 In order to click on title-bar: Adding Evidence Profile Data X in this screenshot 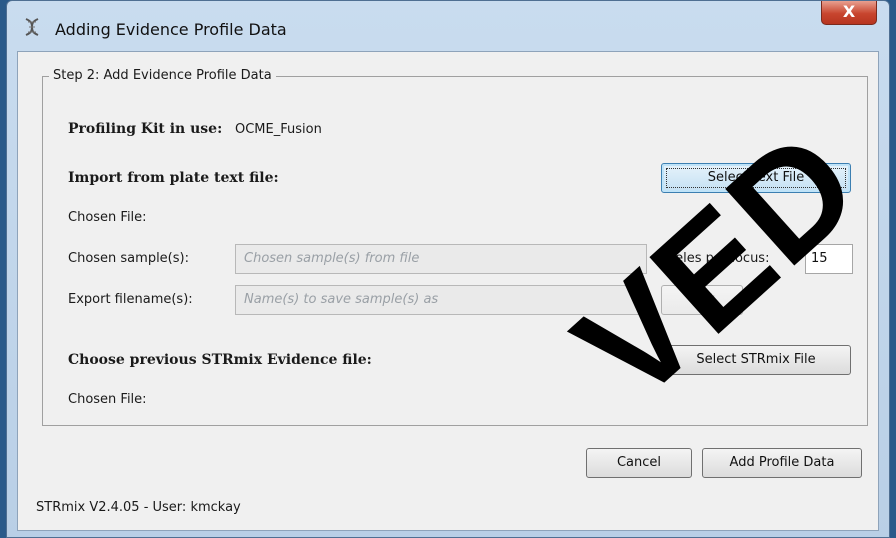, I will do `click(448, 26)`.